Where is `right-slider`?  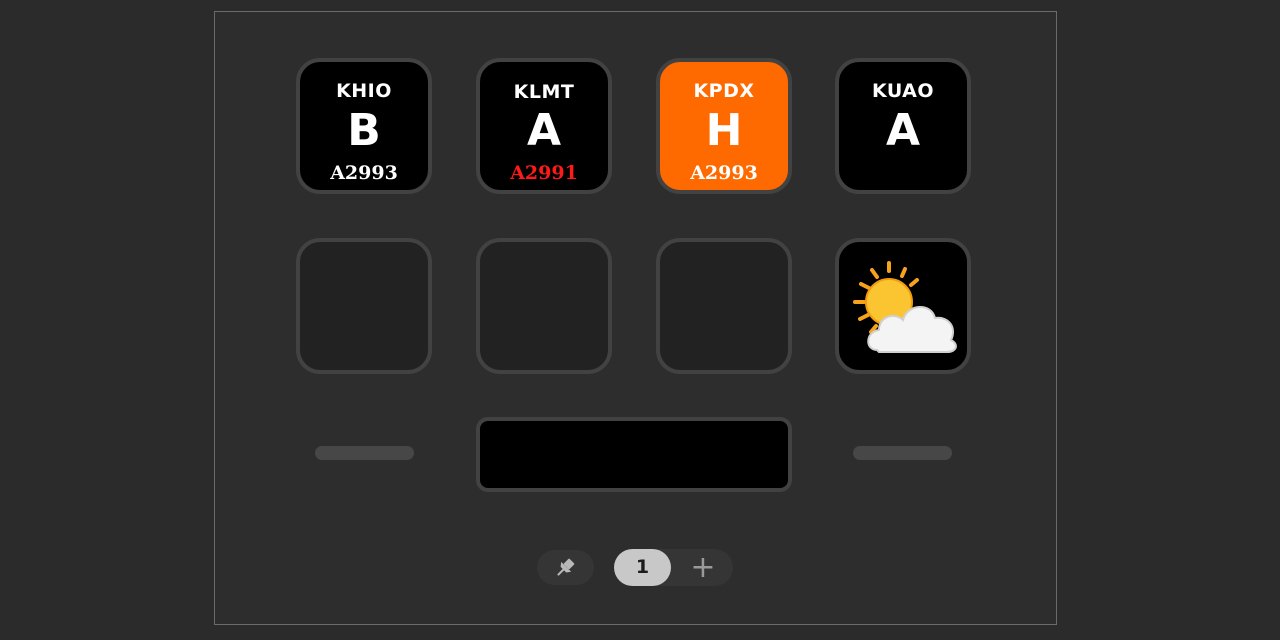 right-slider is located at coordinates (902, 453).